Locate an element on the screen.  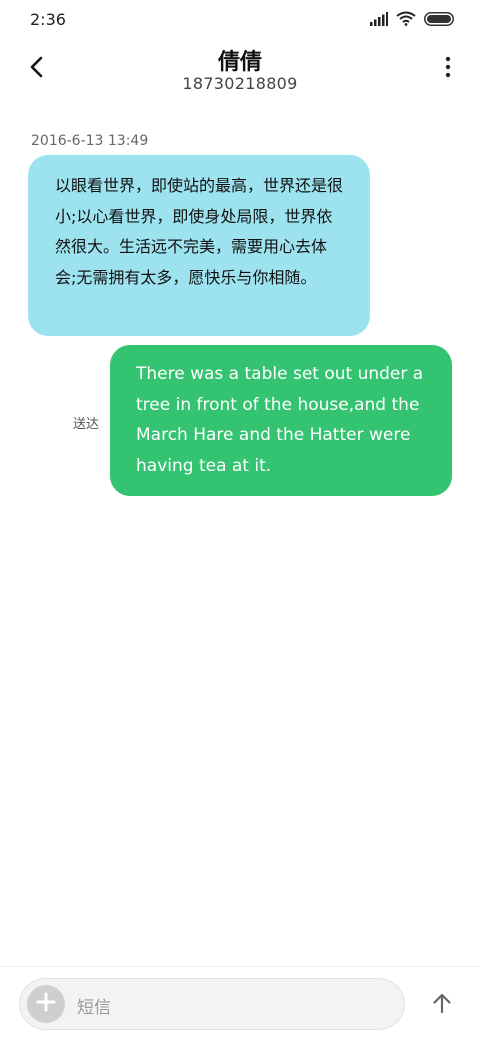
contact-number: 18730218809 is located at coordinates (240, 83).